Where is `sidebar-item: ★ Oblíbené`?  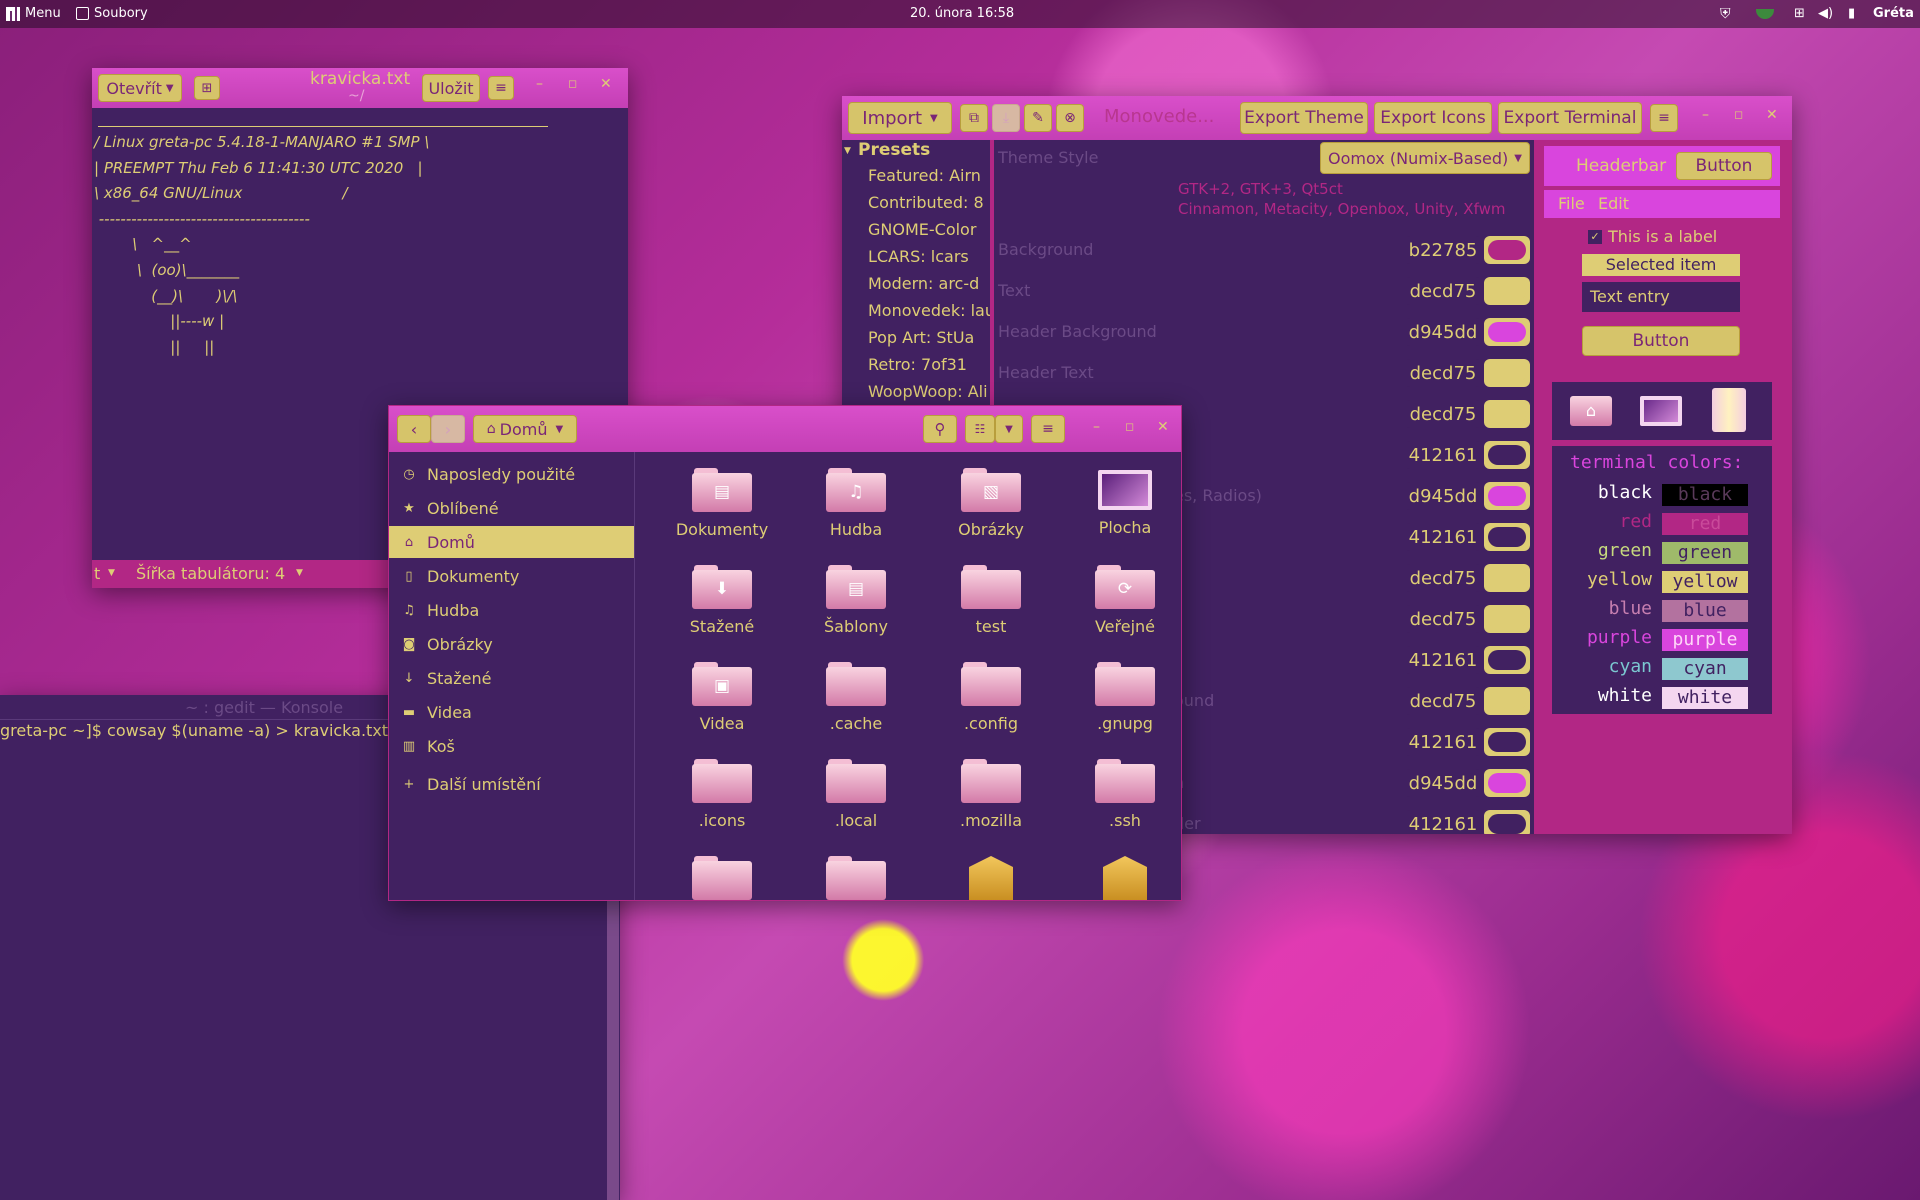 sidebar-item: ★ Oblíbené is located at coordinates (511, 508).